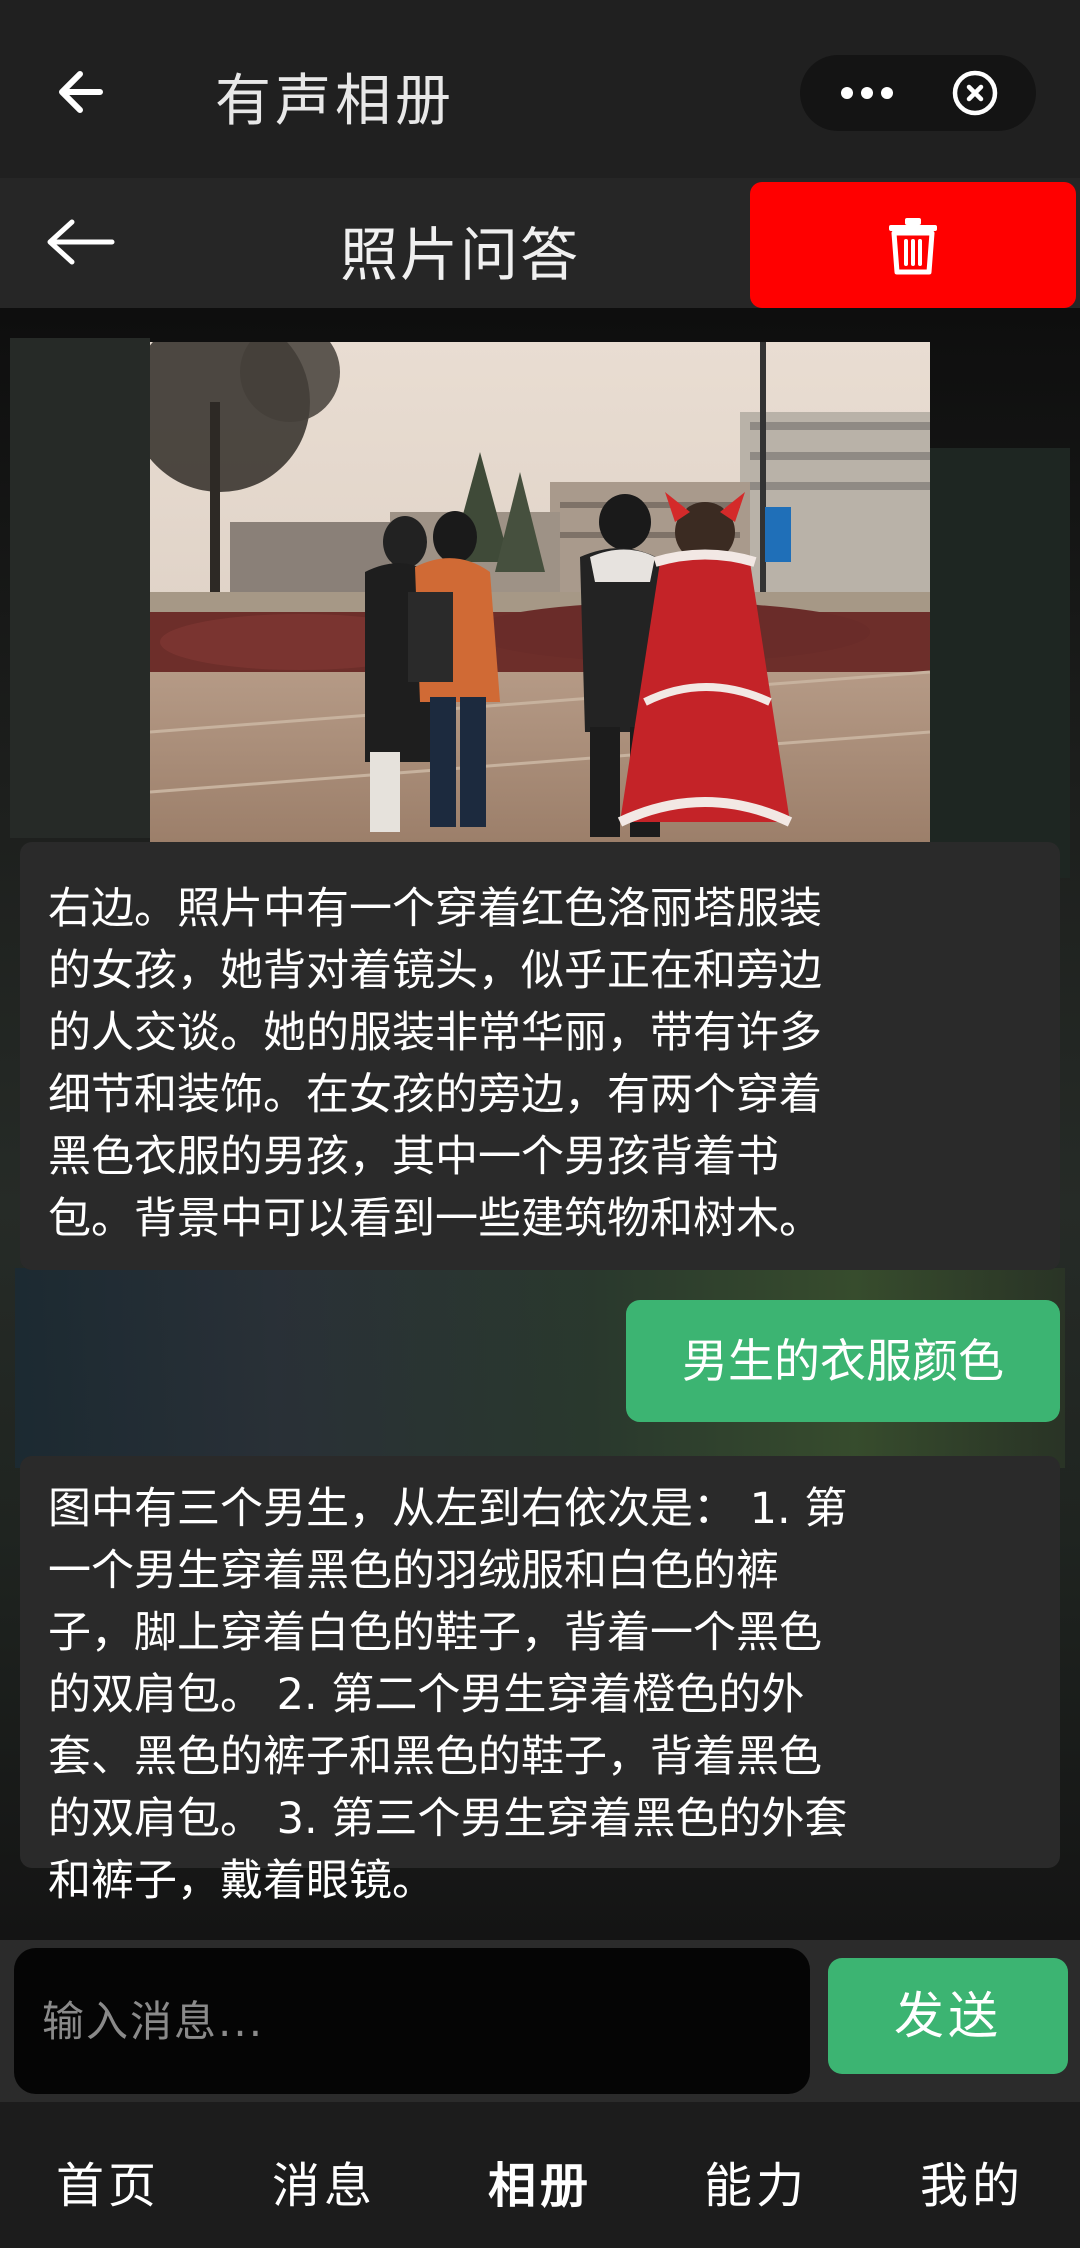  I want to click on delete-button, so click(913, 245).